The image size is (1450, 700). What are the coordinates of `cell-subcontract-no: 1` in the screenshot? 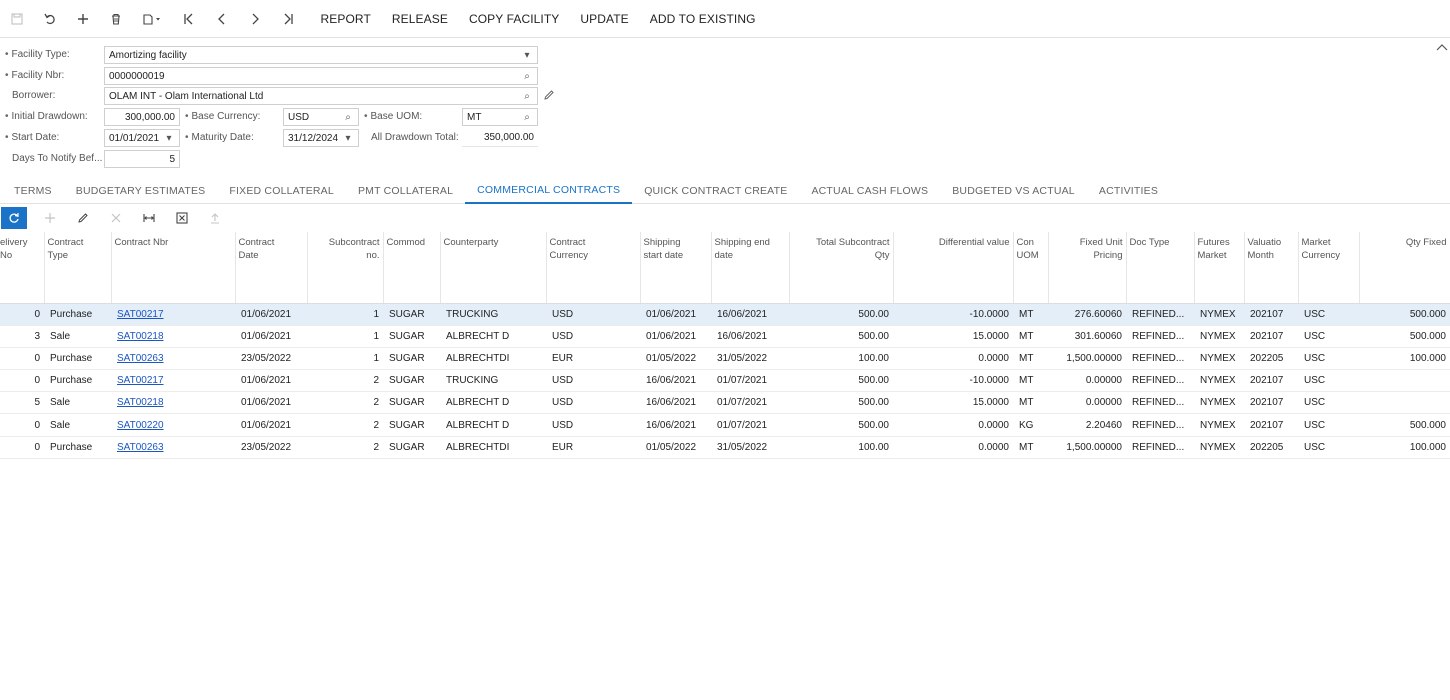 It's located at (345, 314).